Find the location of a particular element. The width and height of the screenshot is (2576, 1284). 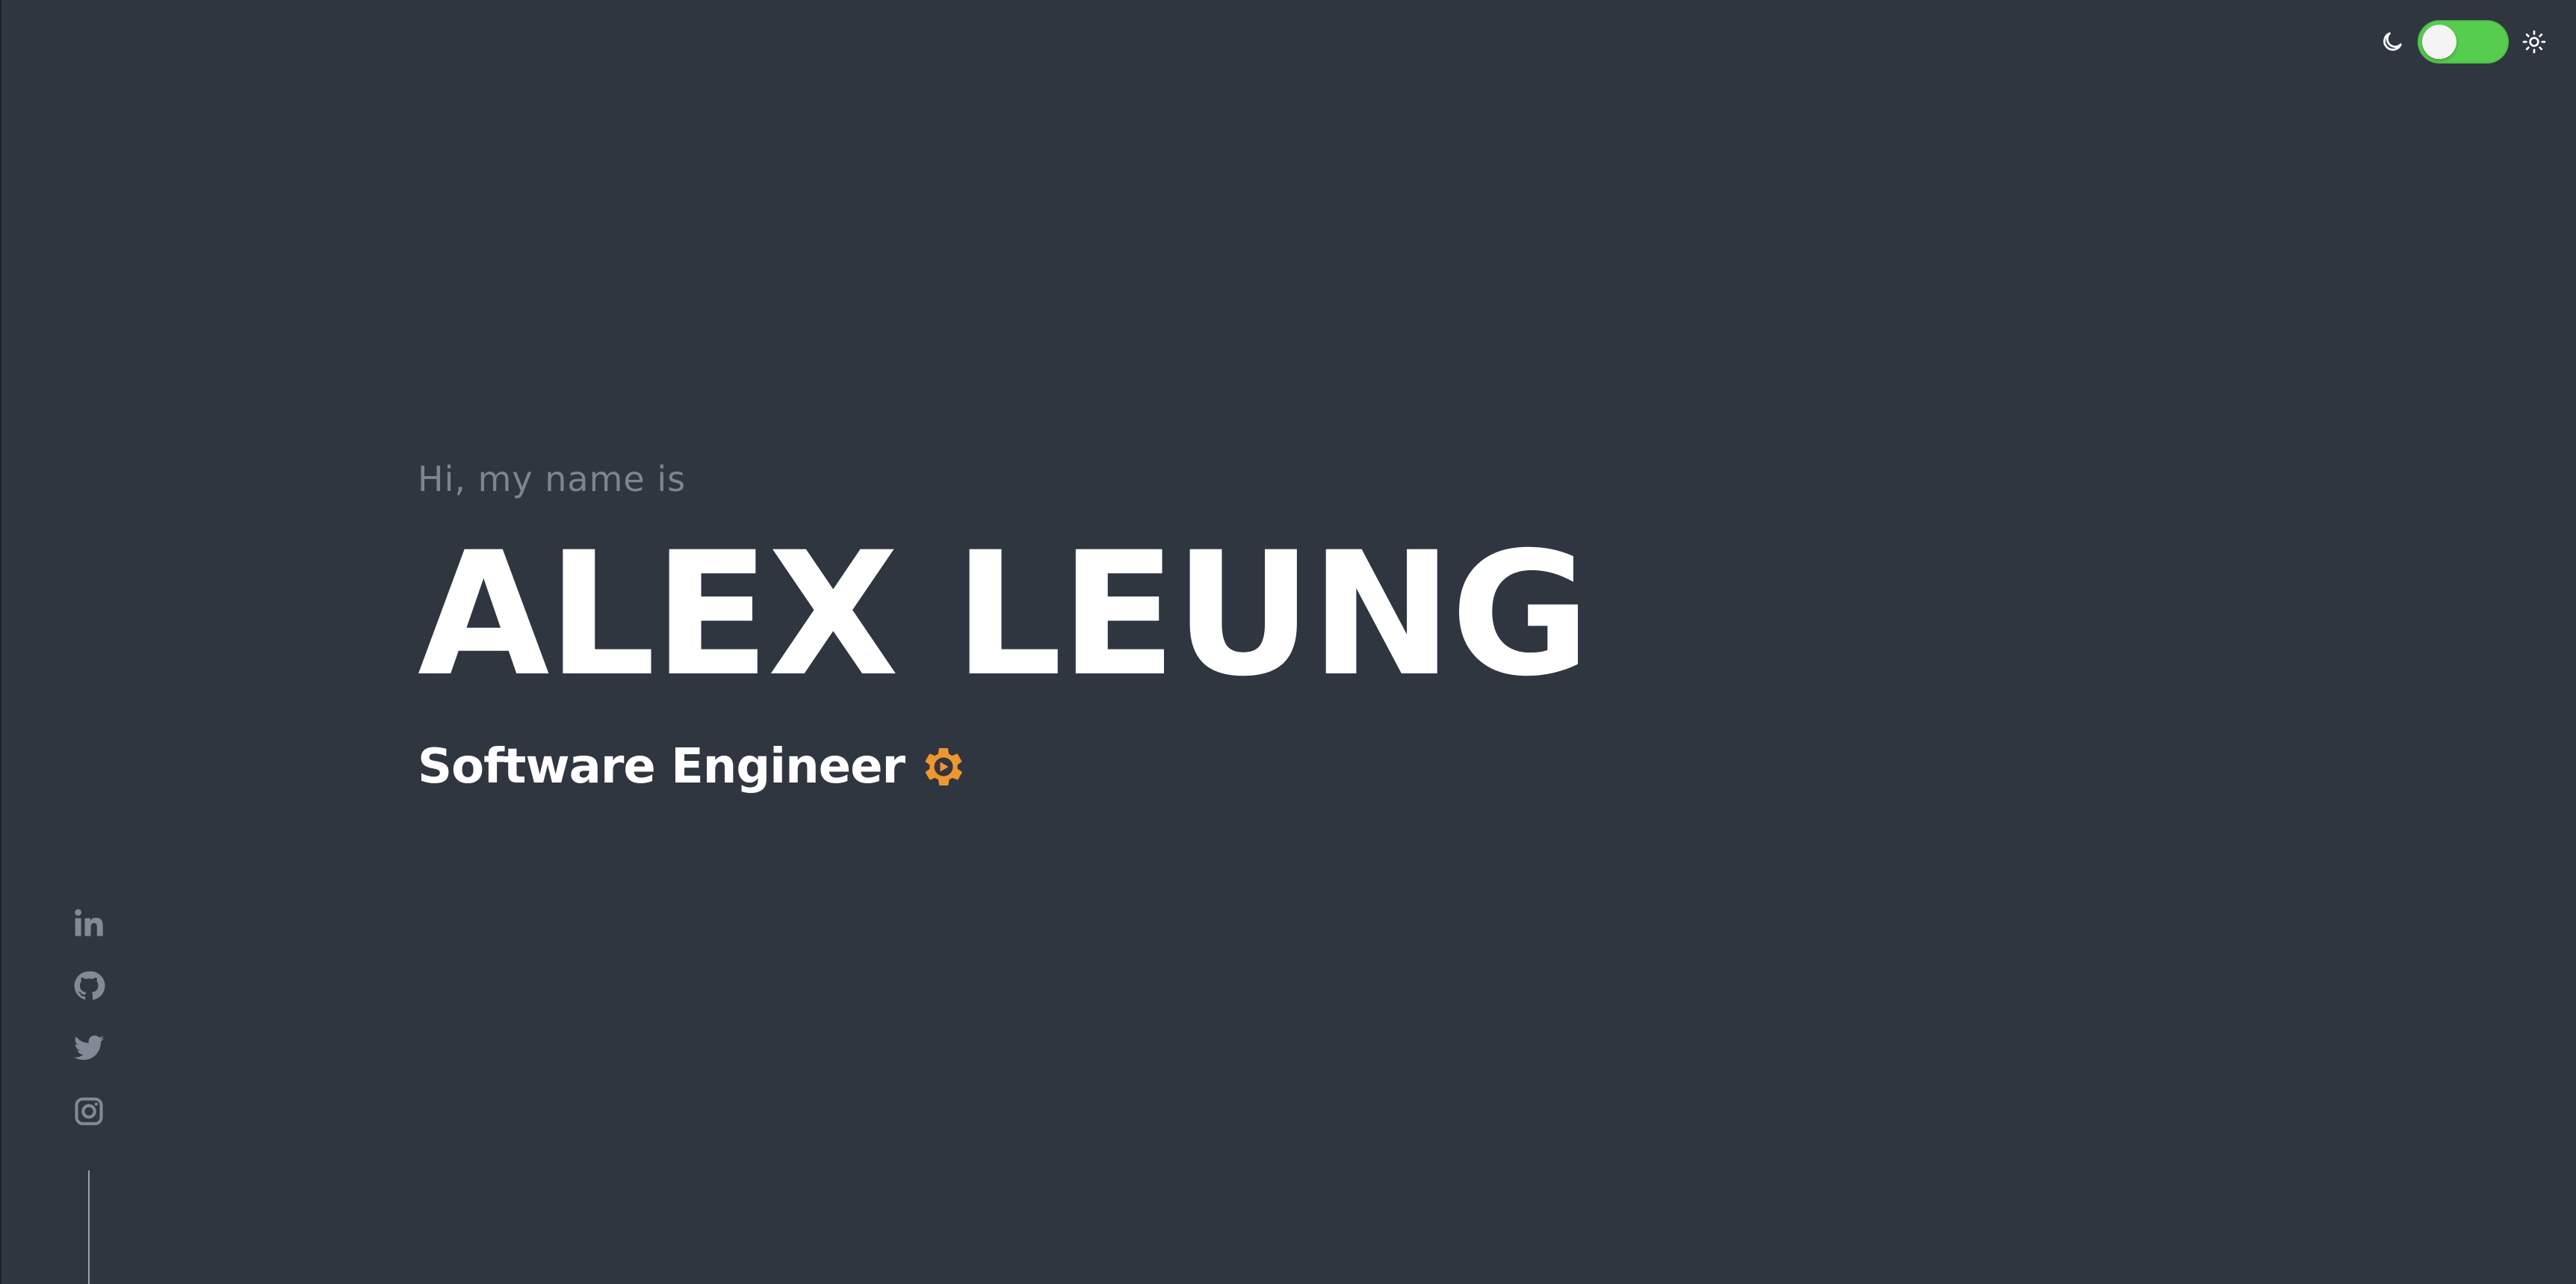

role-line: Software Engineer is located at coordinates (1003, 767).